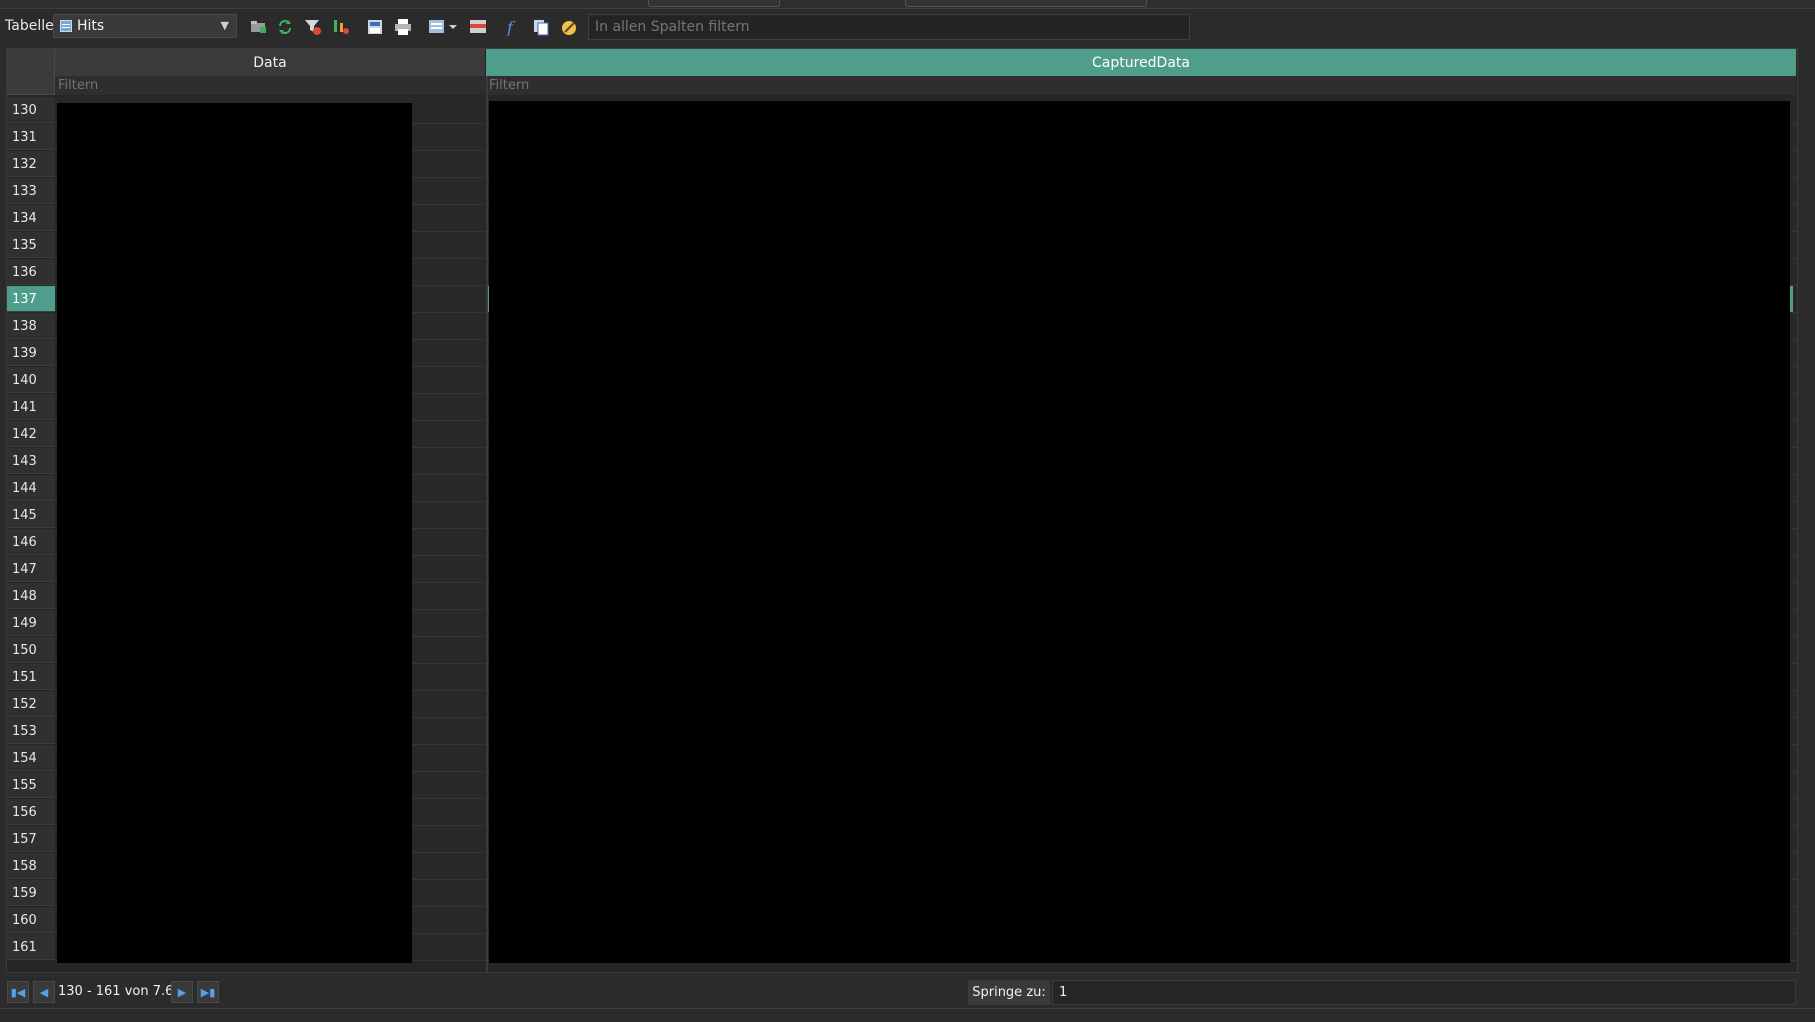 Image resolution: width=1815 pixels, height=1022 pixels. I want to click on row-number: 143, so click(31, 461).